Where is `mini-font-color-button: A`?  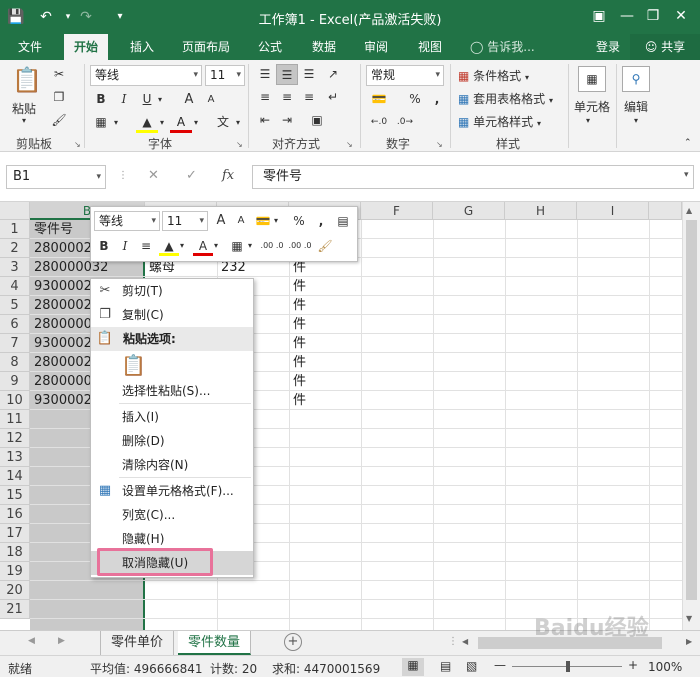 mini-font-color-button: A is located at coordinates (203, 246).